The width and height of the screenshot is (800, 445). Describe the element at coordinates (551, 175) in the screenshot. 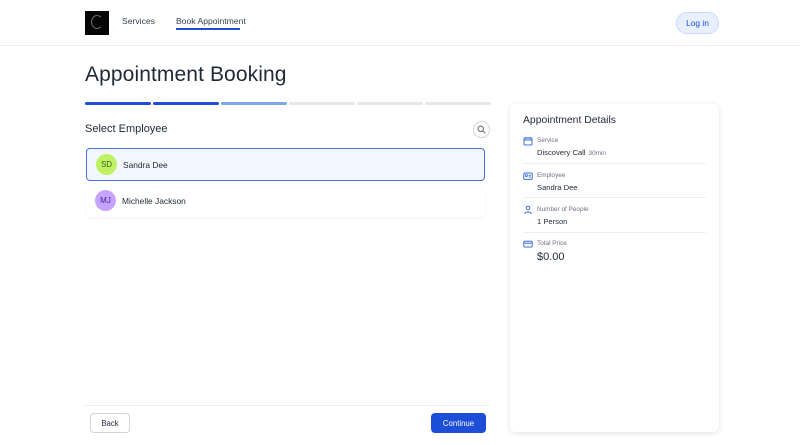

I see `detail-label: Employee` at that location.